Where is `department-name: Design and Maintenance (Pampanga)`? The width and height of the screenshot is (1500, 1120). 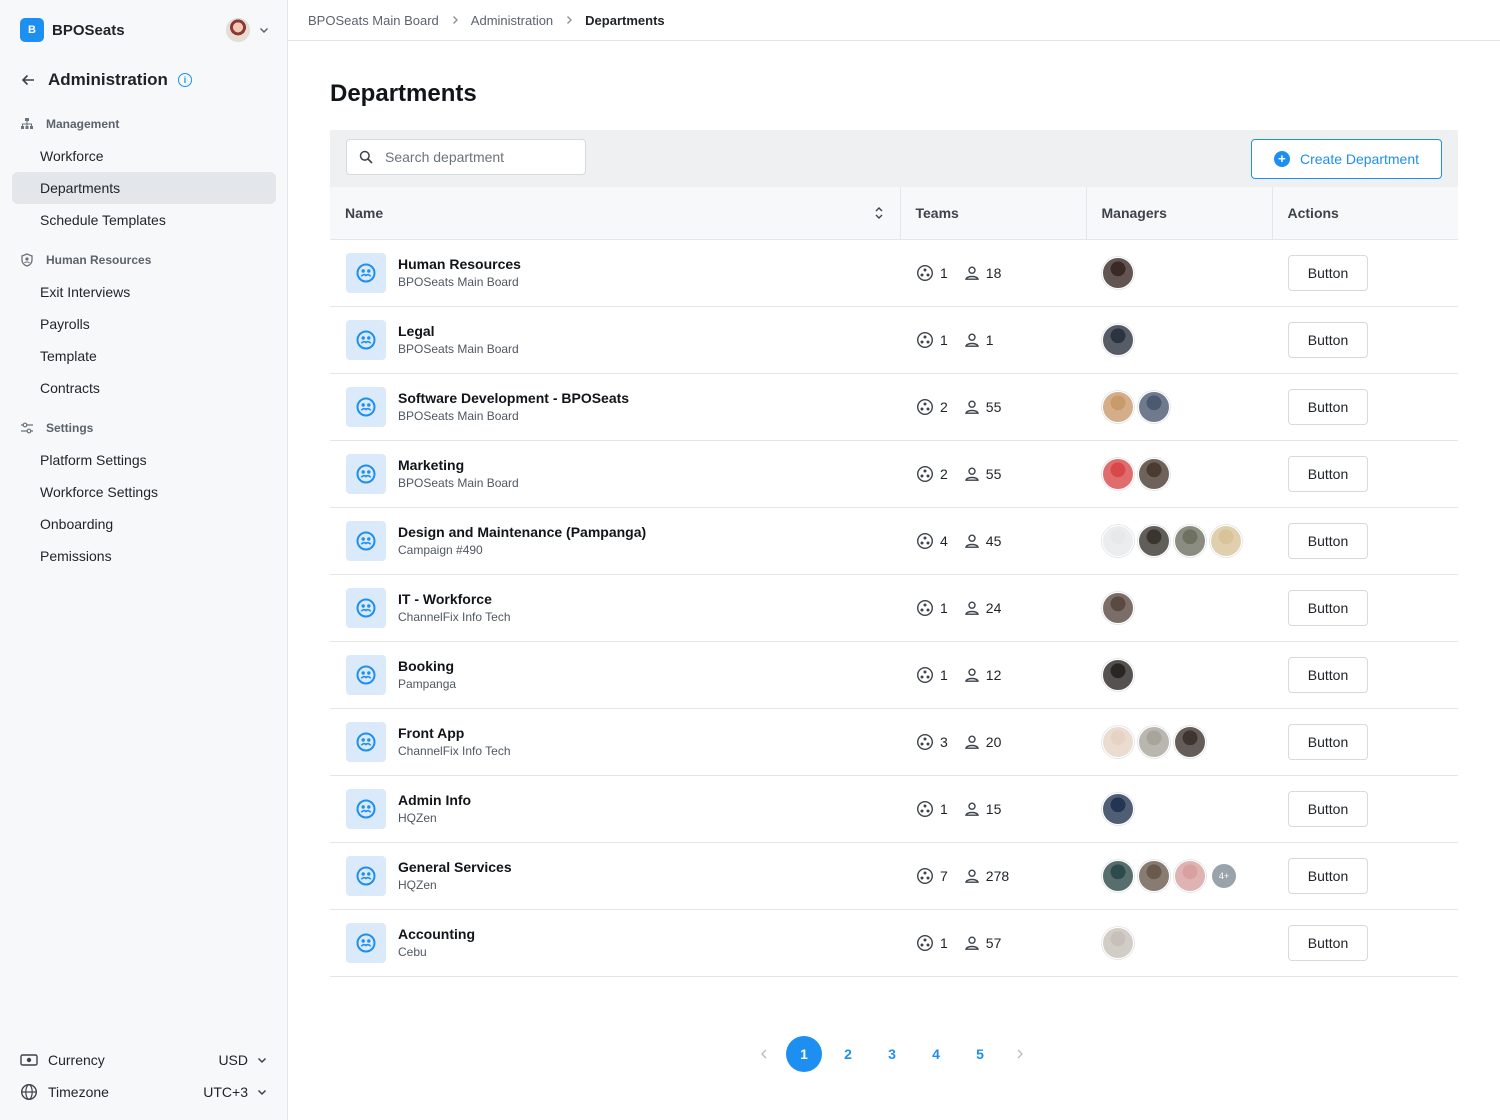
department-name: Design and Maintenance (Pampanga) is located at coordinates (522, 532).